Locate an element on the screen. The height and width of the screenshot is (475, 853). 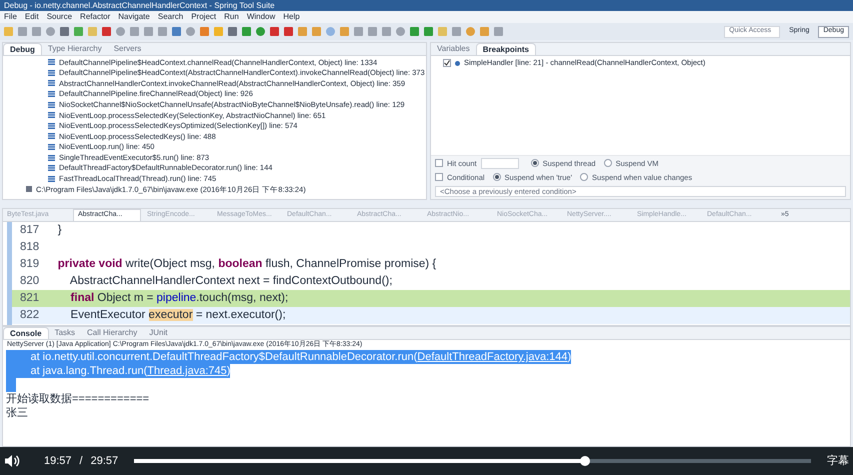
view-tab: Debug is located at coordinates (22, 49).